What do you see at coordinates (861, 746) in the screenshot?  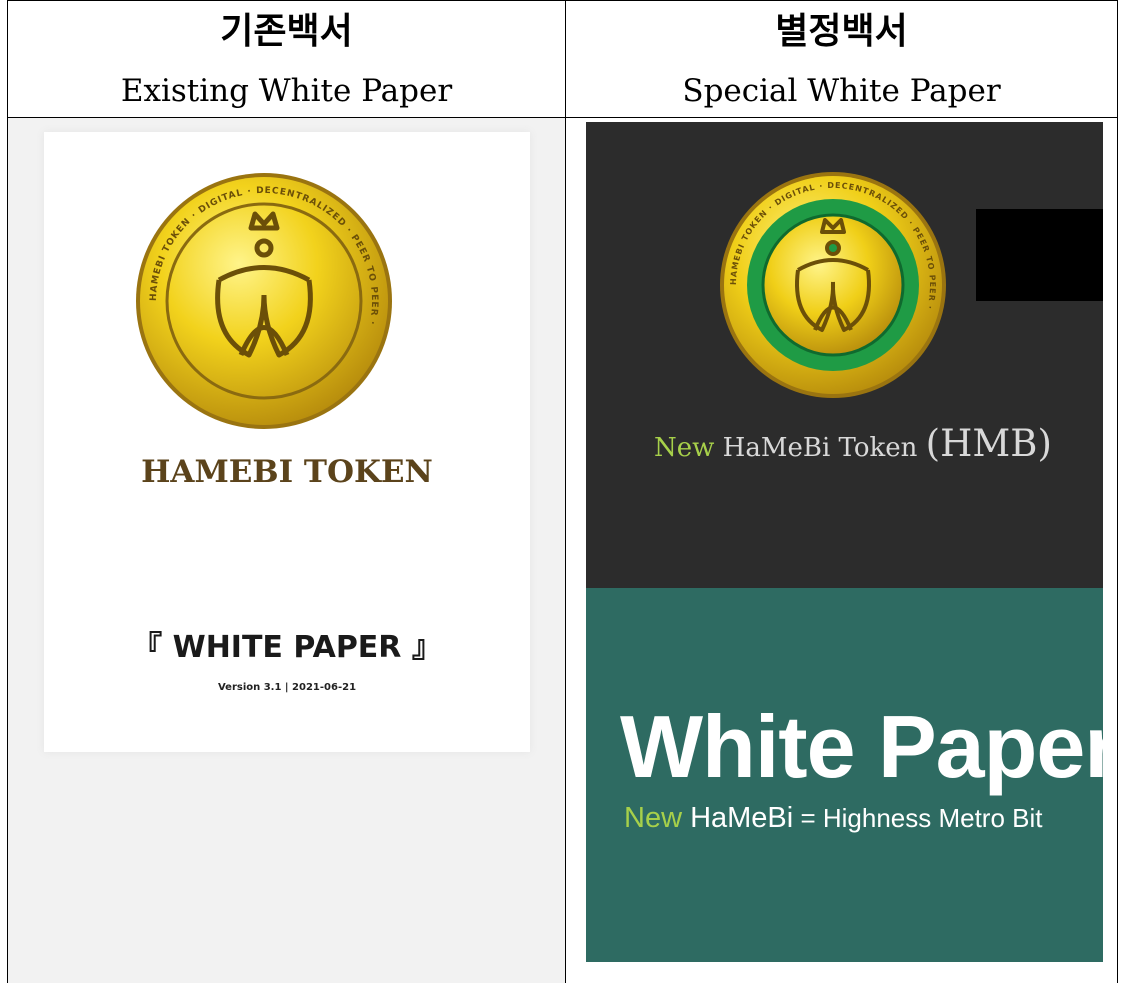 I see `special-white-paper-title: White Paper` at bounding box center [861, 746].